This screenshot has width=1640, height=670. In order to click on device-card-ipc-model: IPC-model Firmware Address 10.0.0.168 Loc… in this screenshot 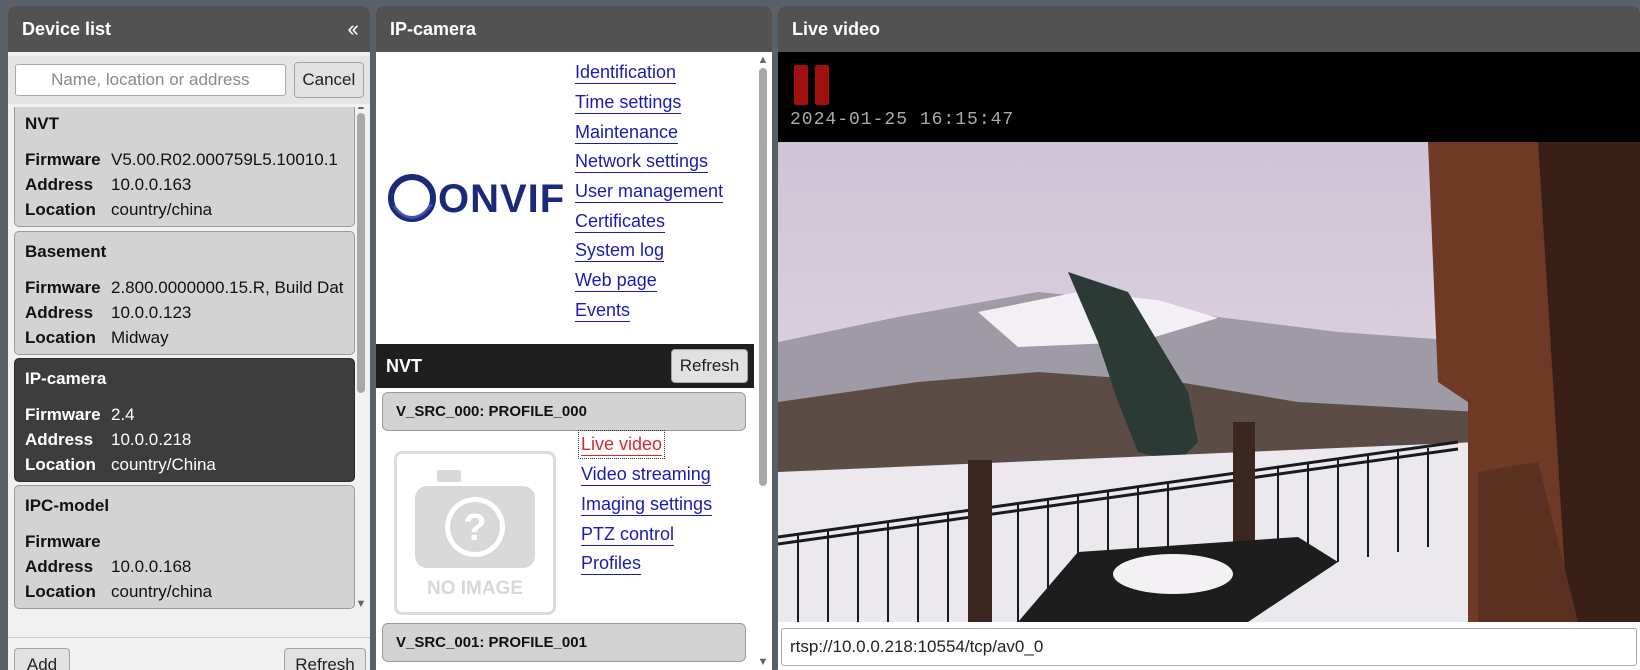, I will do `click(184, 547)`.